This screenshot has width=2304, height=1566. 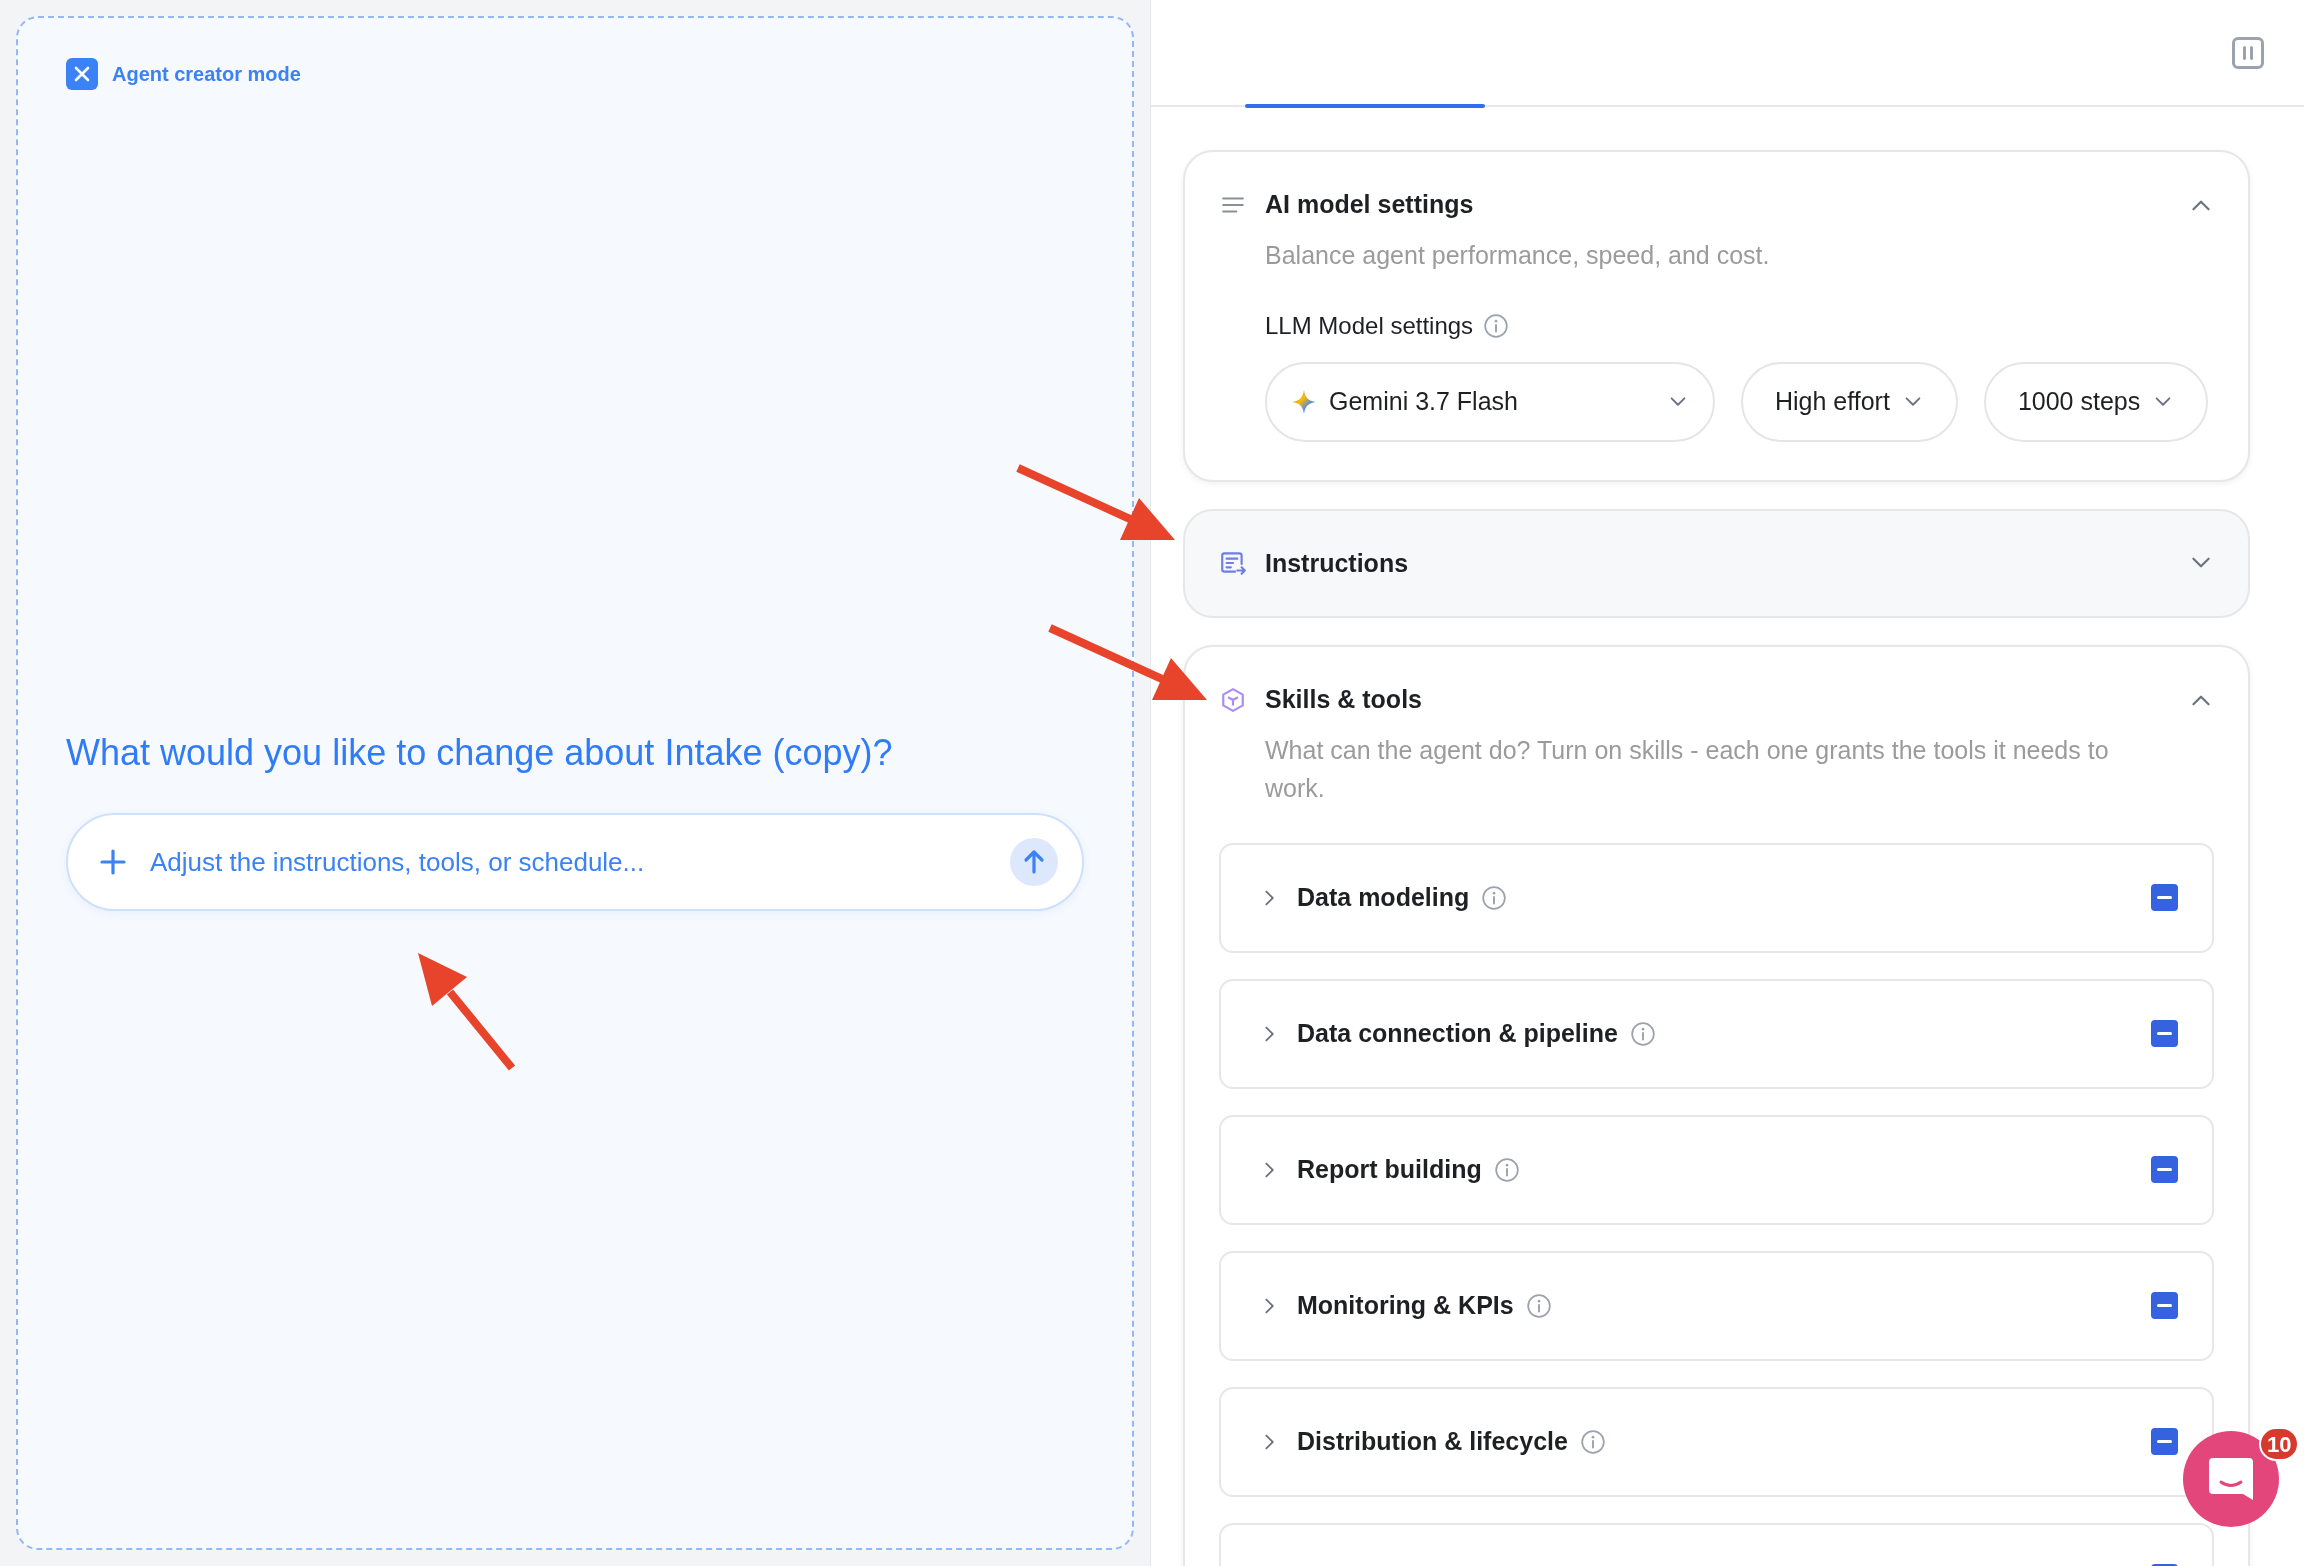 I want to click on field-label: LLM Model settings, so click(x=1369, y=325).